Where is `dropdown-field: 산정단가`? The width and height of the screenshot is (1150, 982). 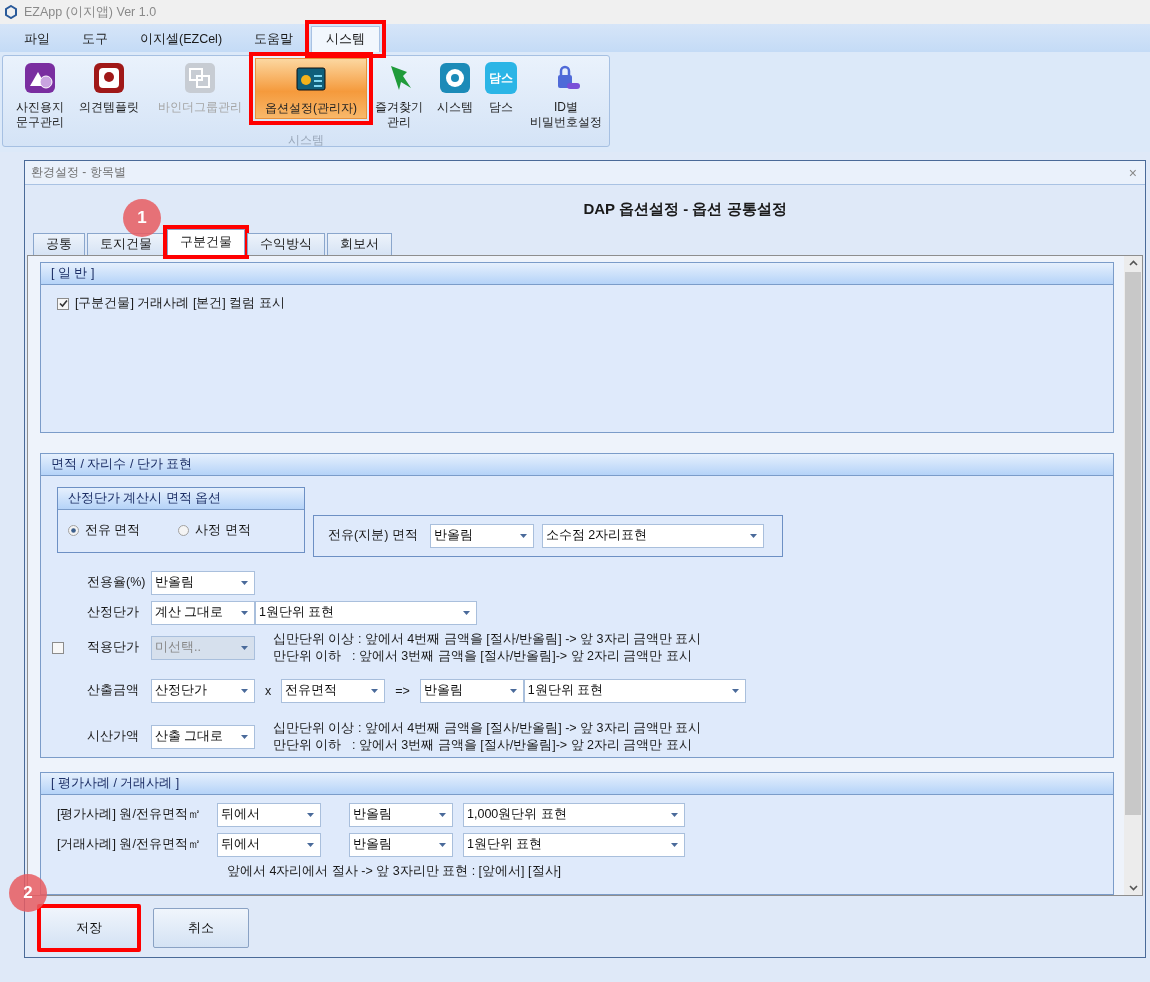
dropdown-field: 산정단가 is located at coordinates (203, 690).